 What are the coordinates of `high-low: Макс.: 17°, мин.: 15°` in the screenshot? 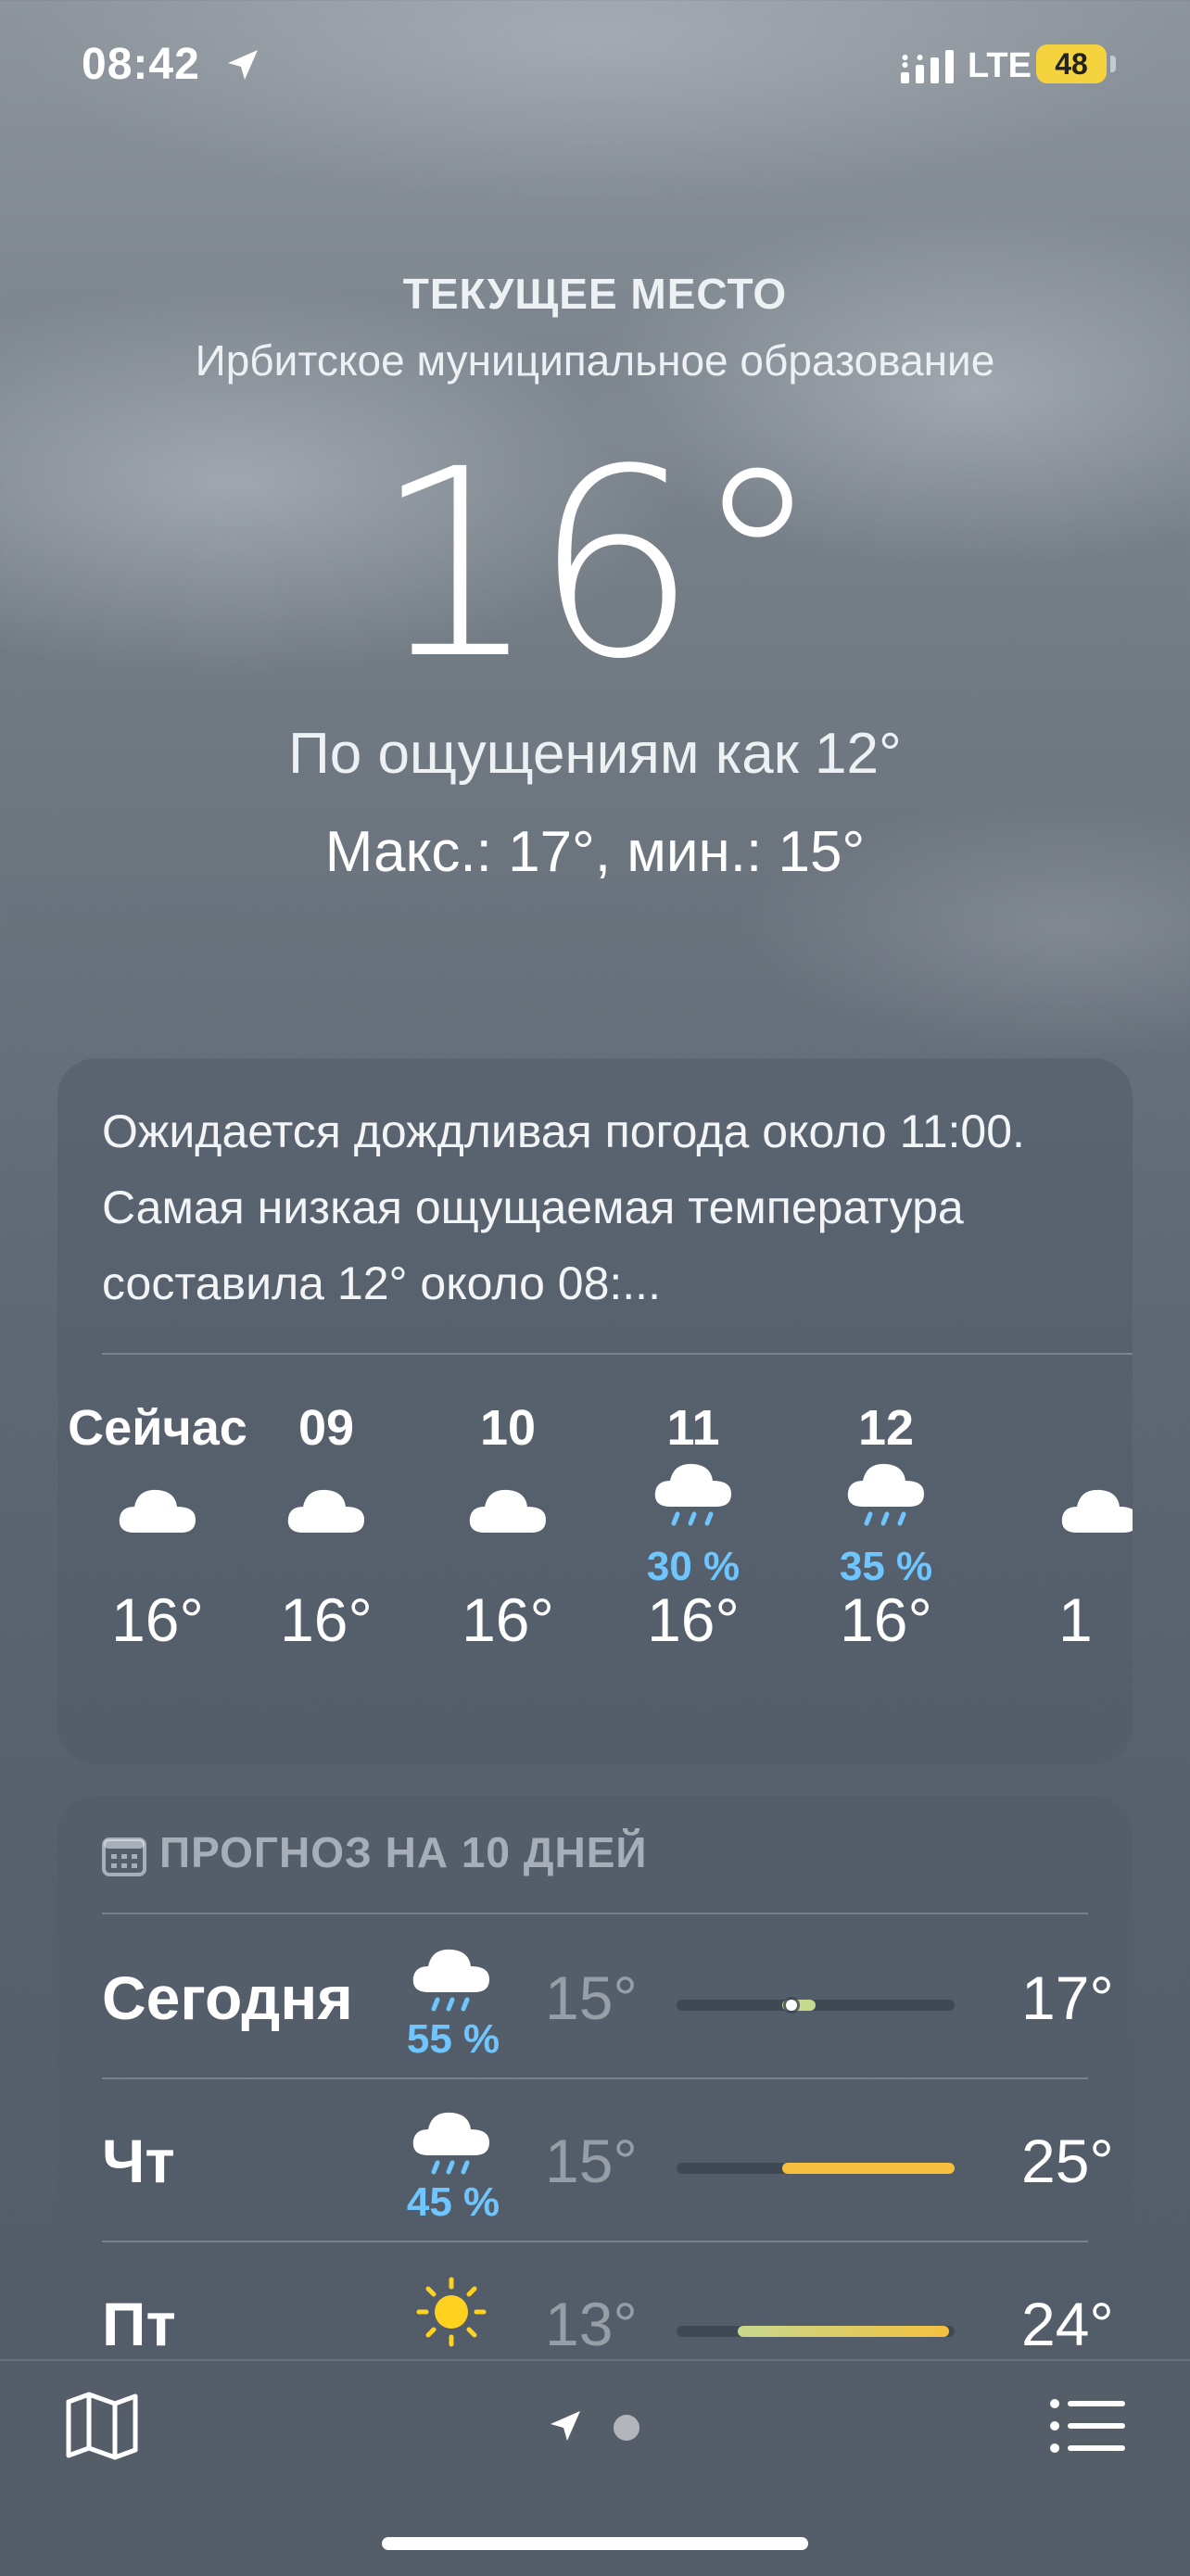 It's located at (595, 852).